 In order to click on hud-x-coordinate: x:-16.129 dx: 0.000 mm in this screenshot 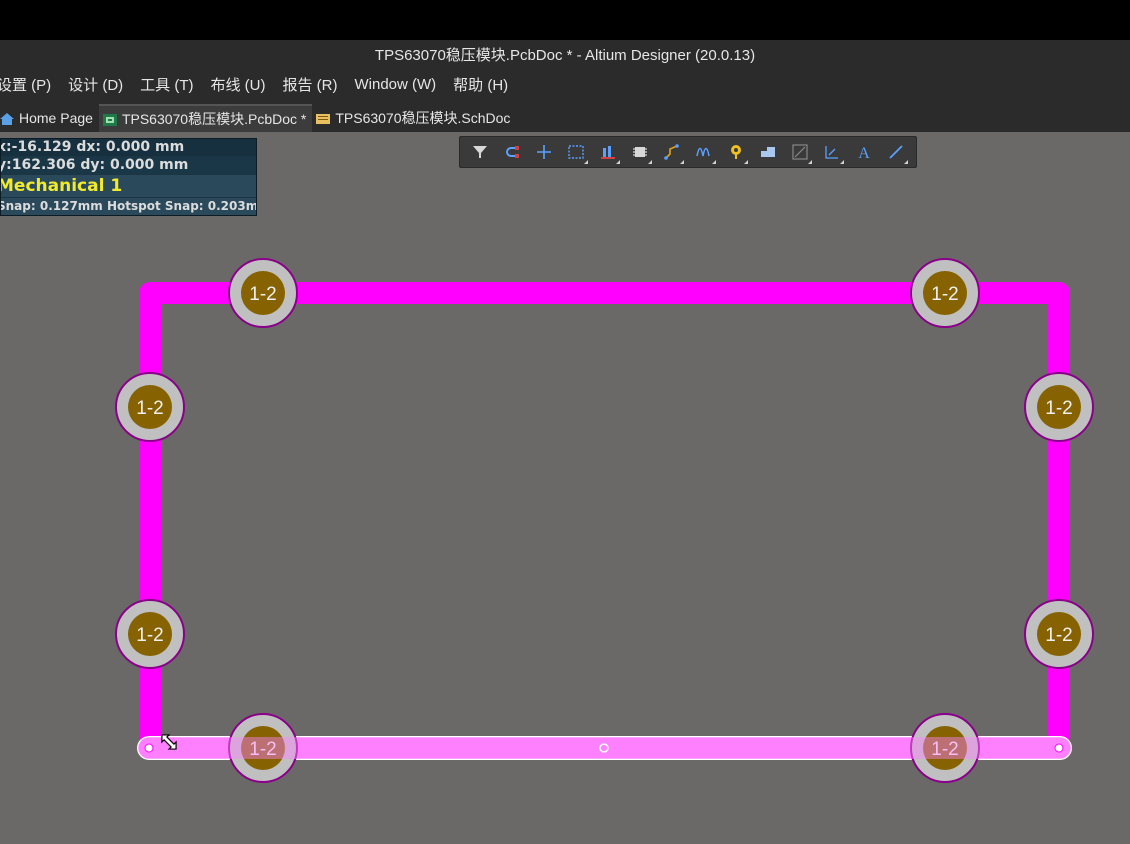, I will do `click(128, 147)`.